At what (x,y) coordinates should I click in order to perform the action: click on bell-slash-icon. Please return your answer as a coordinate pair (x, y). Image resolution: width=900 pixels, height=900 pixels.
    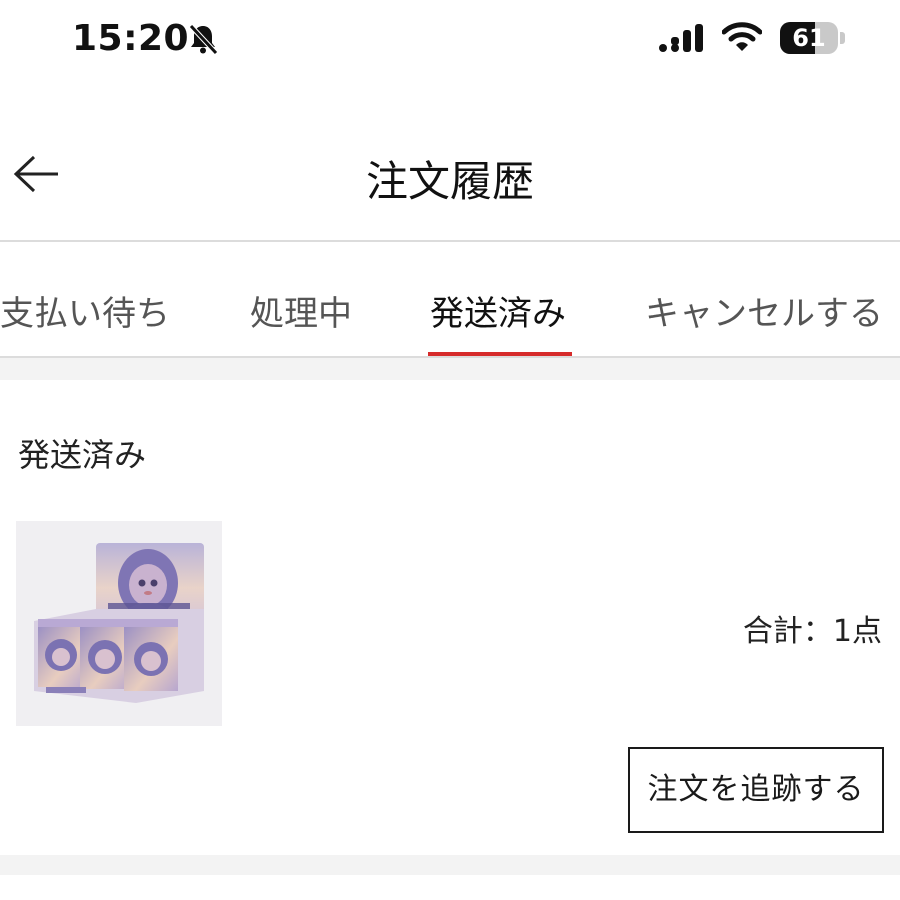
    Looking at the image, I should click on (203, 39).